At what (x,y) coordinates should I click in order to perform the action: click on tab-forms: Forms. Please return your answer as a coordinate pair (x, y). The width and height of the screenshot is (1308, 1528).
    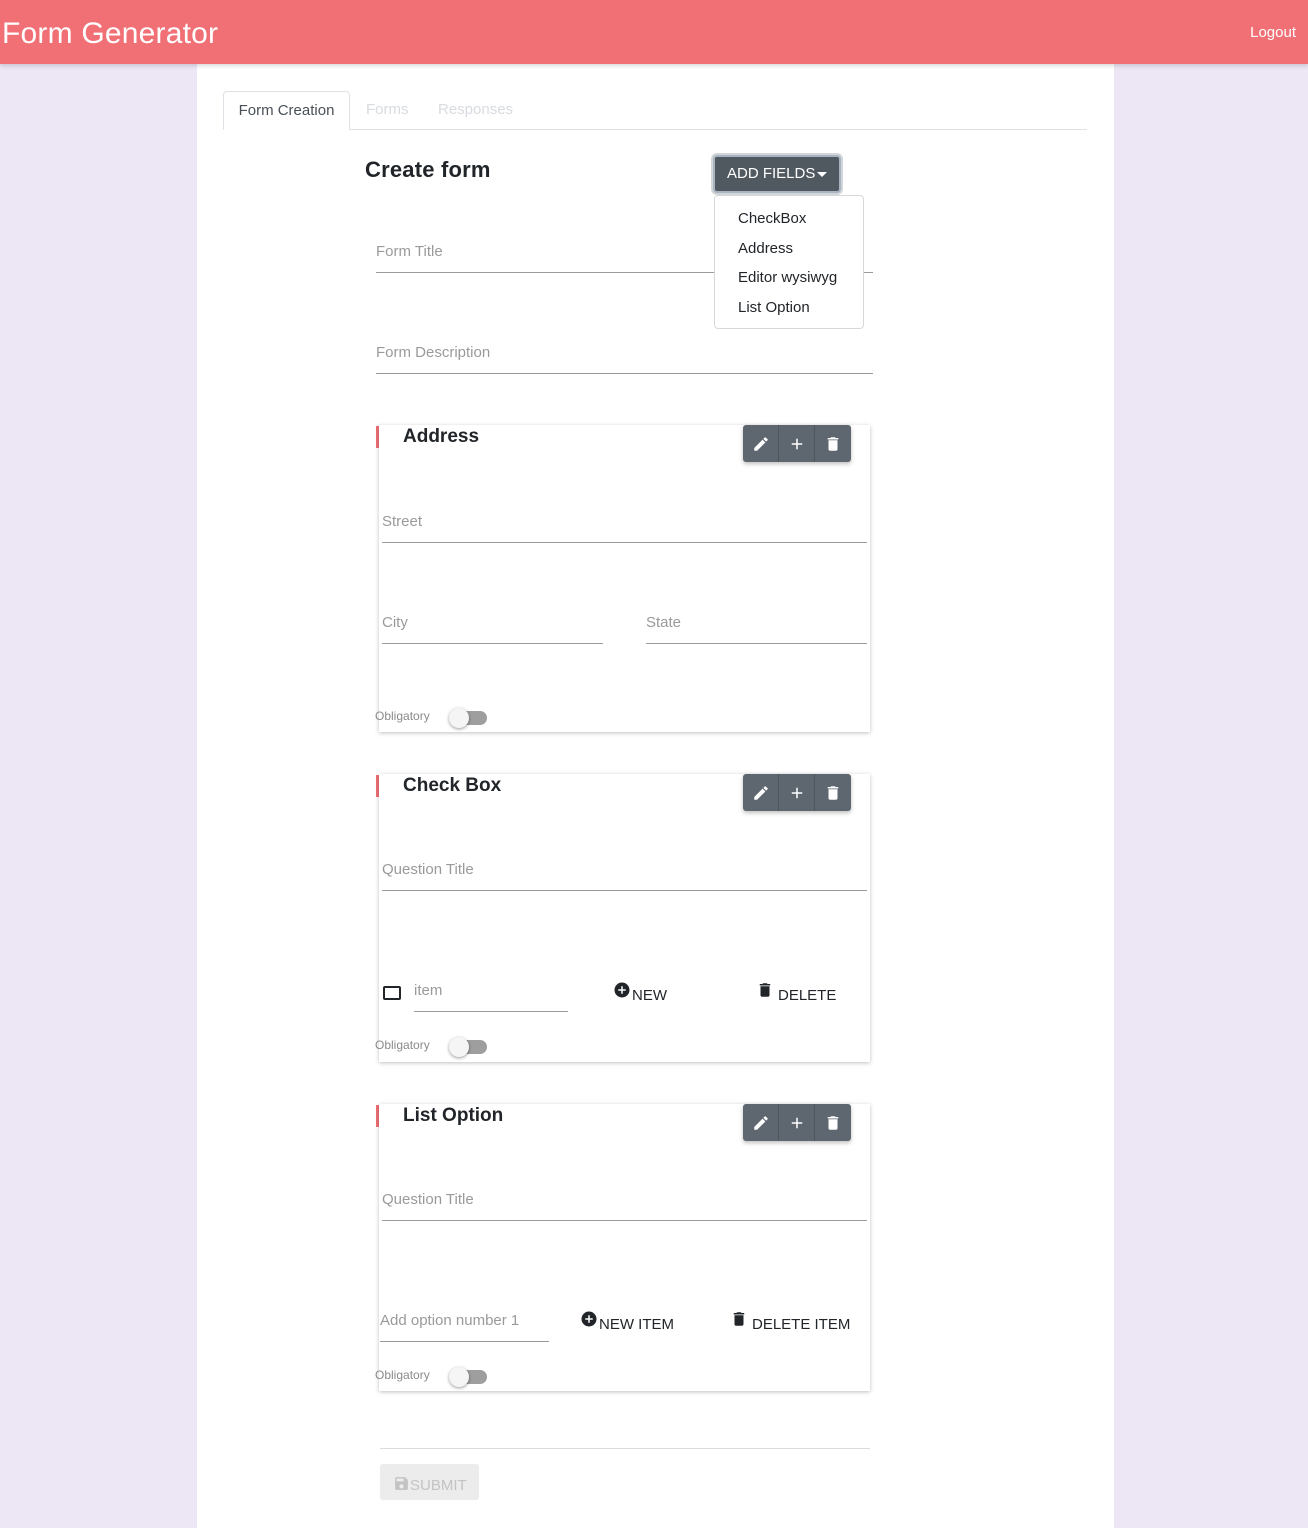
    Looking at the image, I should click on (387, 110).